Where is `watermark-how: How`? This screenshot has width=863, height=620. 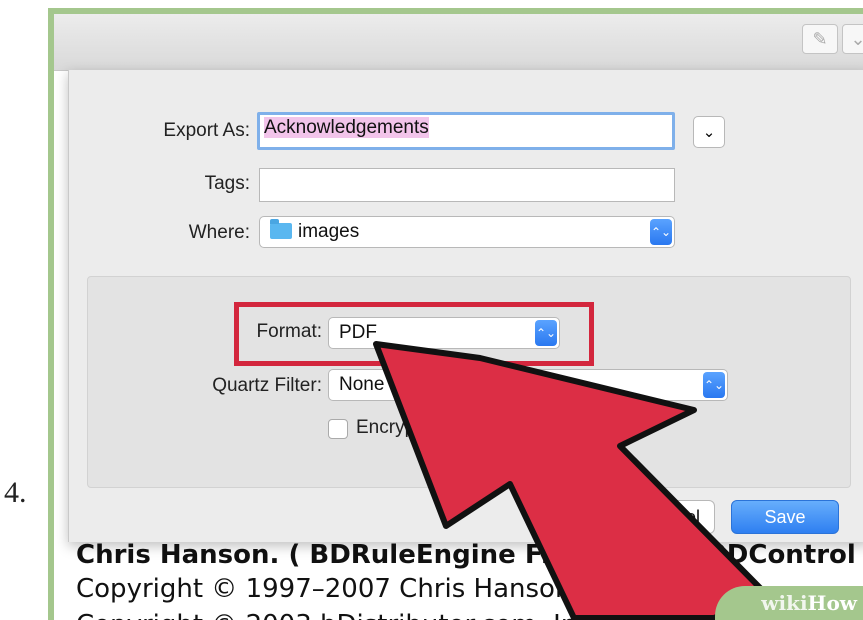
watermark-how: How is located at coordinates (832, 603).